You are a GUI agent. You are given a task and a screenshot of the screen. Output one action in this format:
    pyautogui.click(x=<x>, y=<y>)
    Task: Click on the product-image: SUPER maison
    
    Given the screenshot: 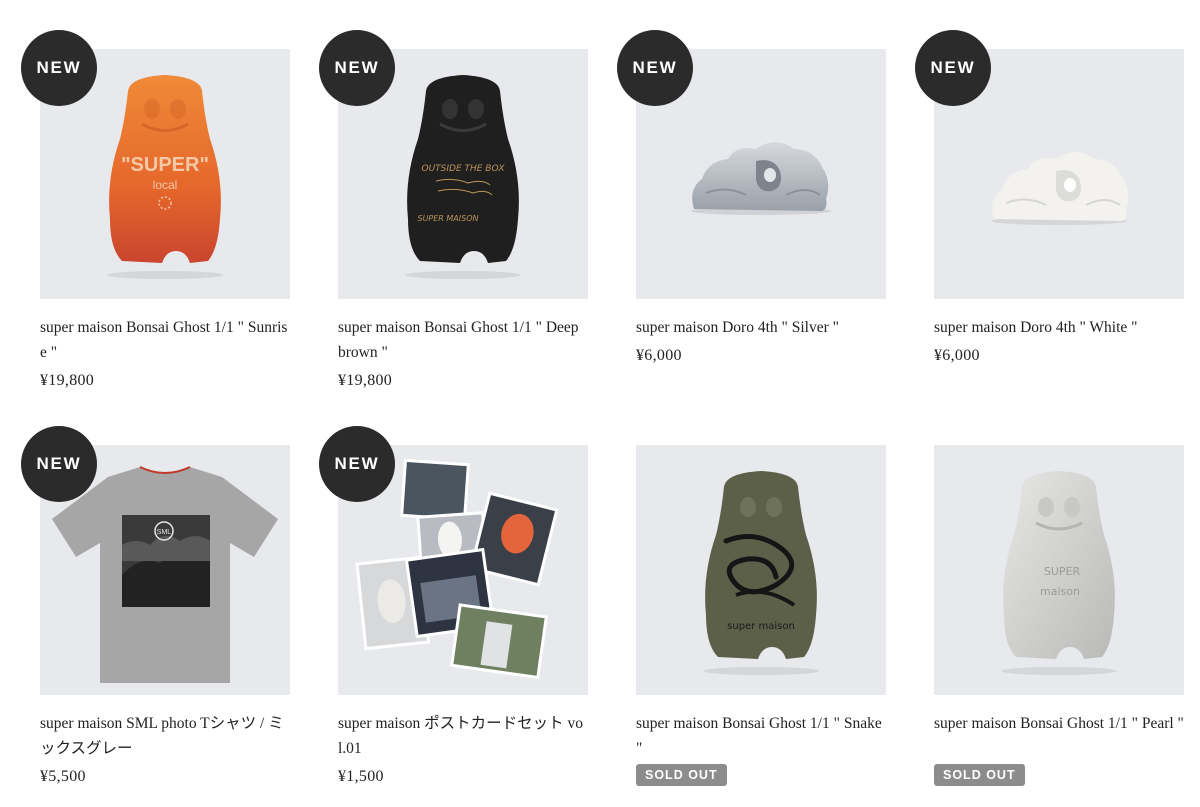 What is the action you would take?
    pyautogui.click(x=1059, y=570)
    